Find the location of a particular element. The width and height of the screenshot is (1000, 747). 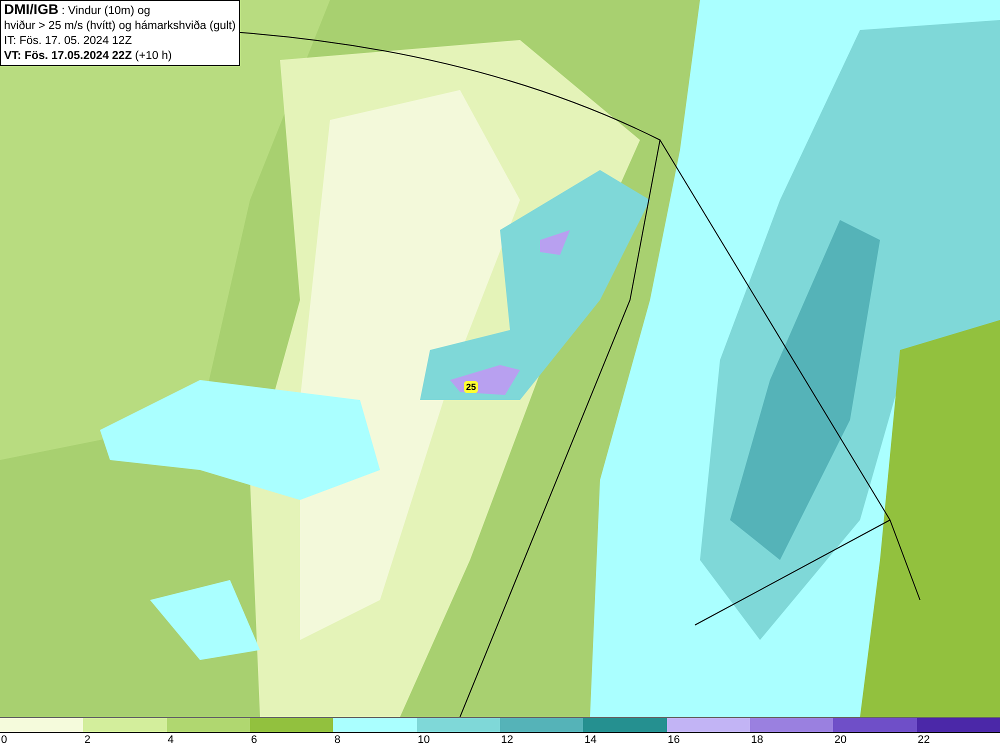

legend-tick-label: 20 is located at coordinates (840, 740).